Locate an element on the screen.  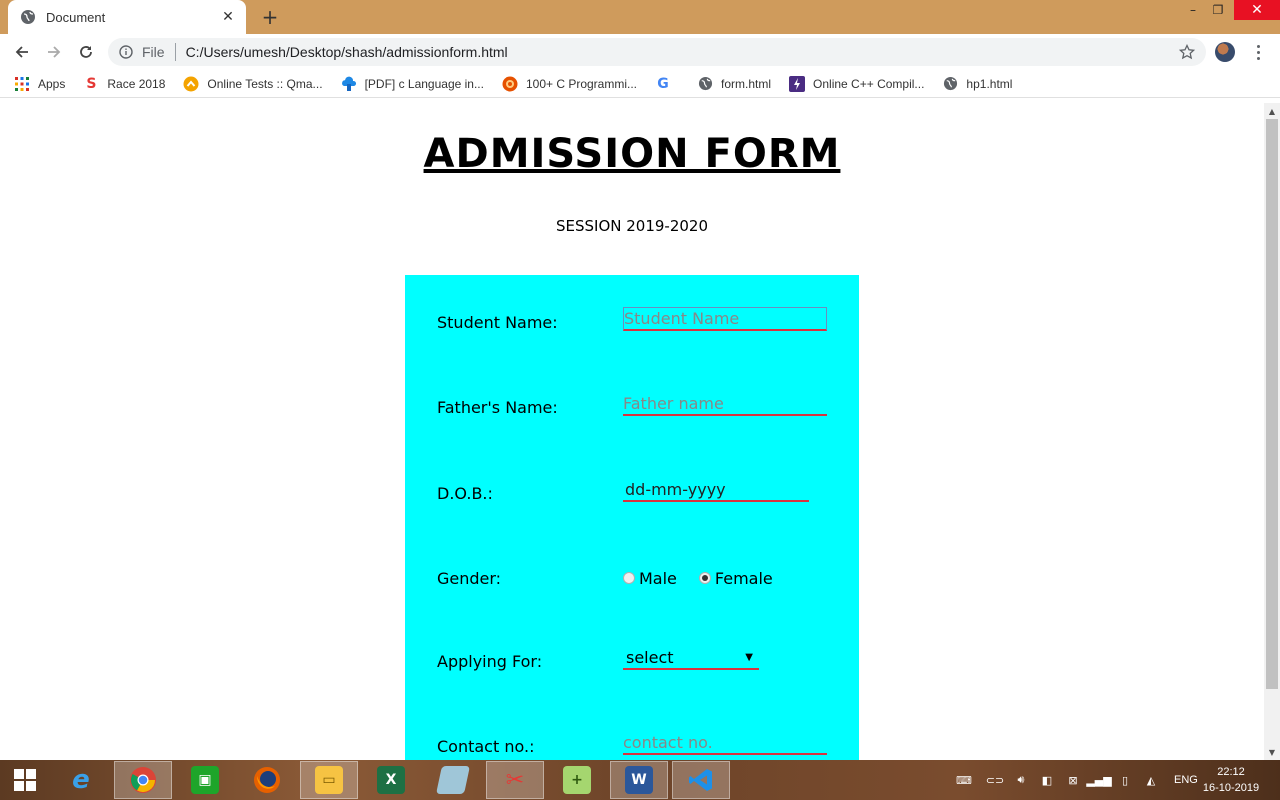
gender-male-label: Male is located at coordinates (658, 578).